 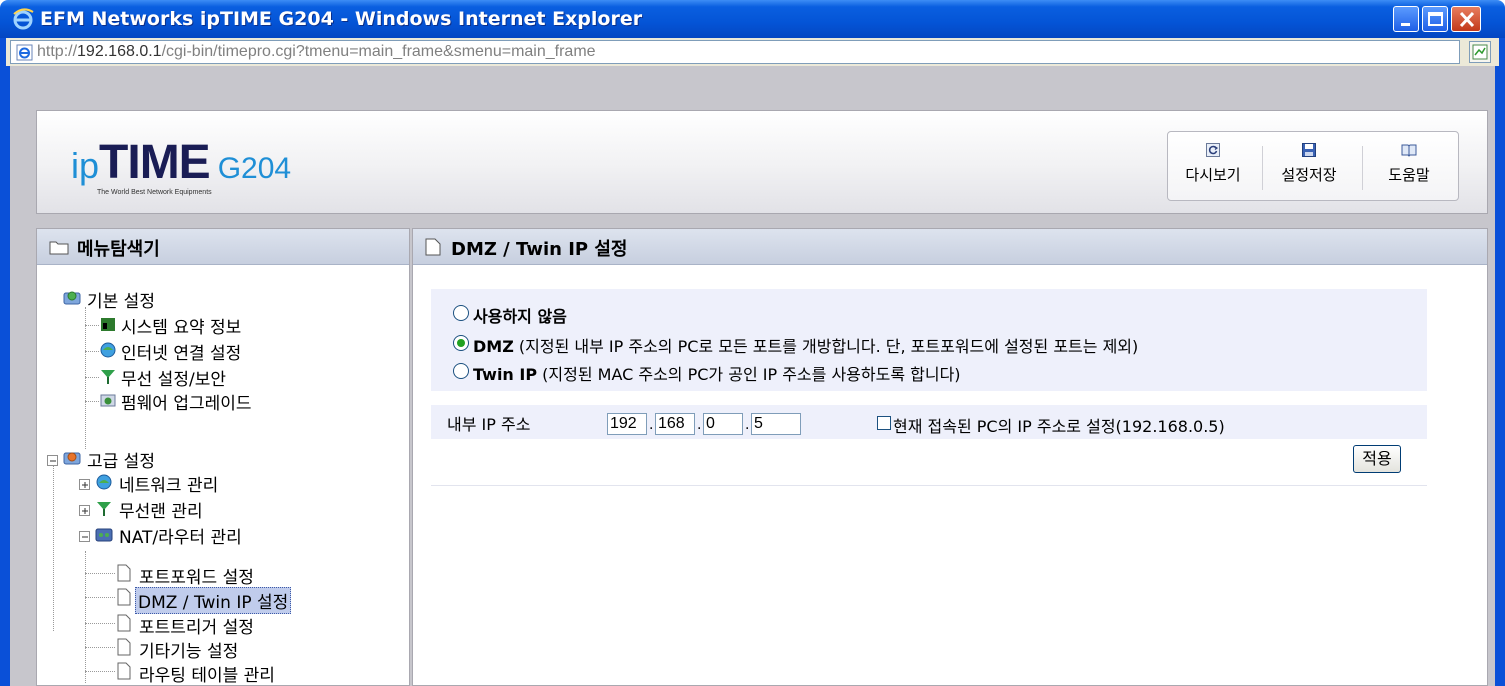 What do you see at coordinates (1409, 167) in the screenshot?
I see `help-button: 도움말` at bounding box center [1409, 167].